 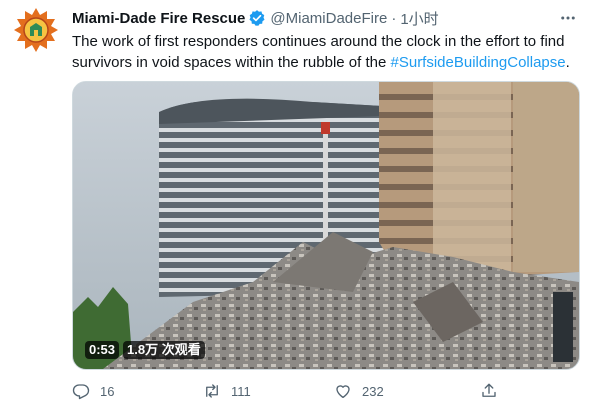 I want to click on retweet-icon, so click(x=212, y=391).